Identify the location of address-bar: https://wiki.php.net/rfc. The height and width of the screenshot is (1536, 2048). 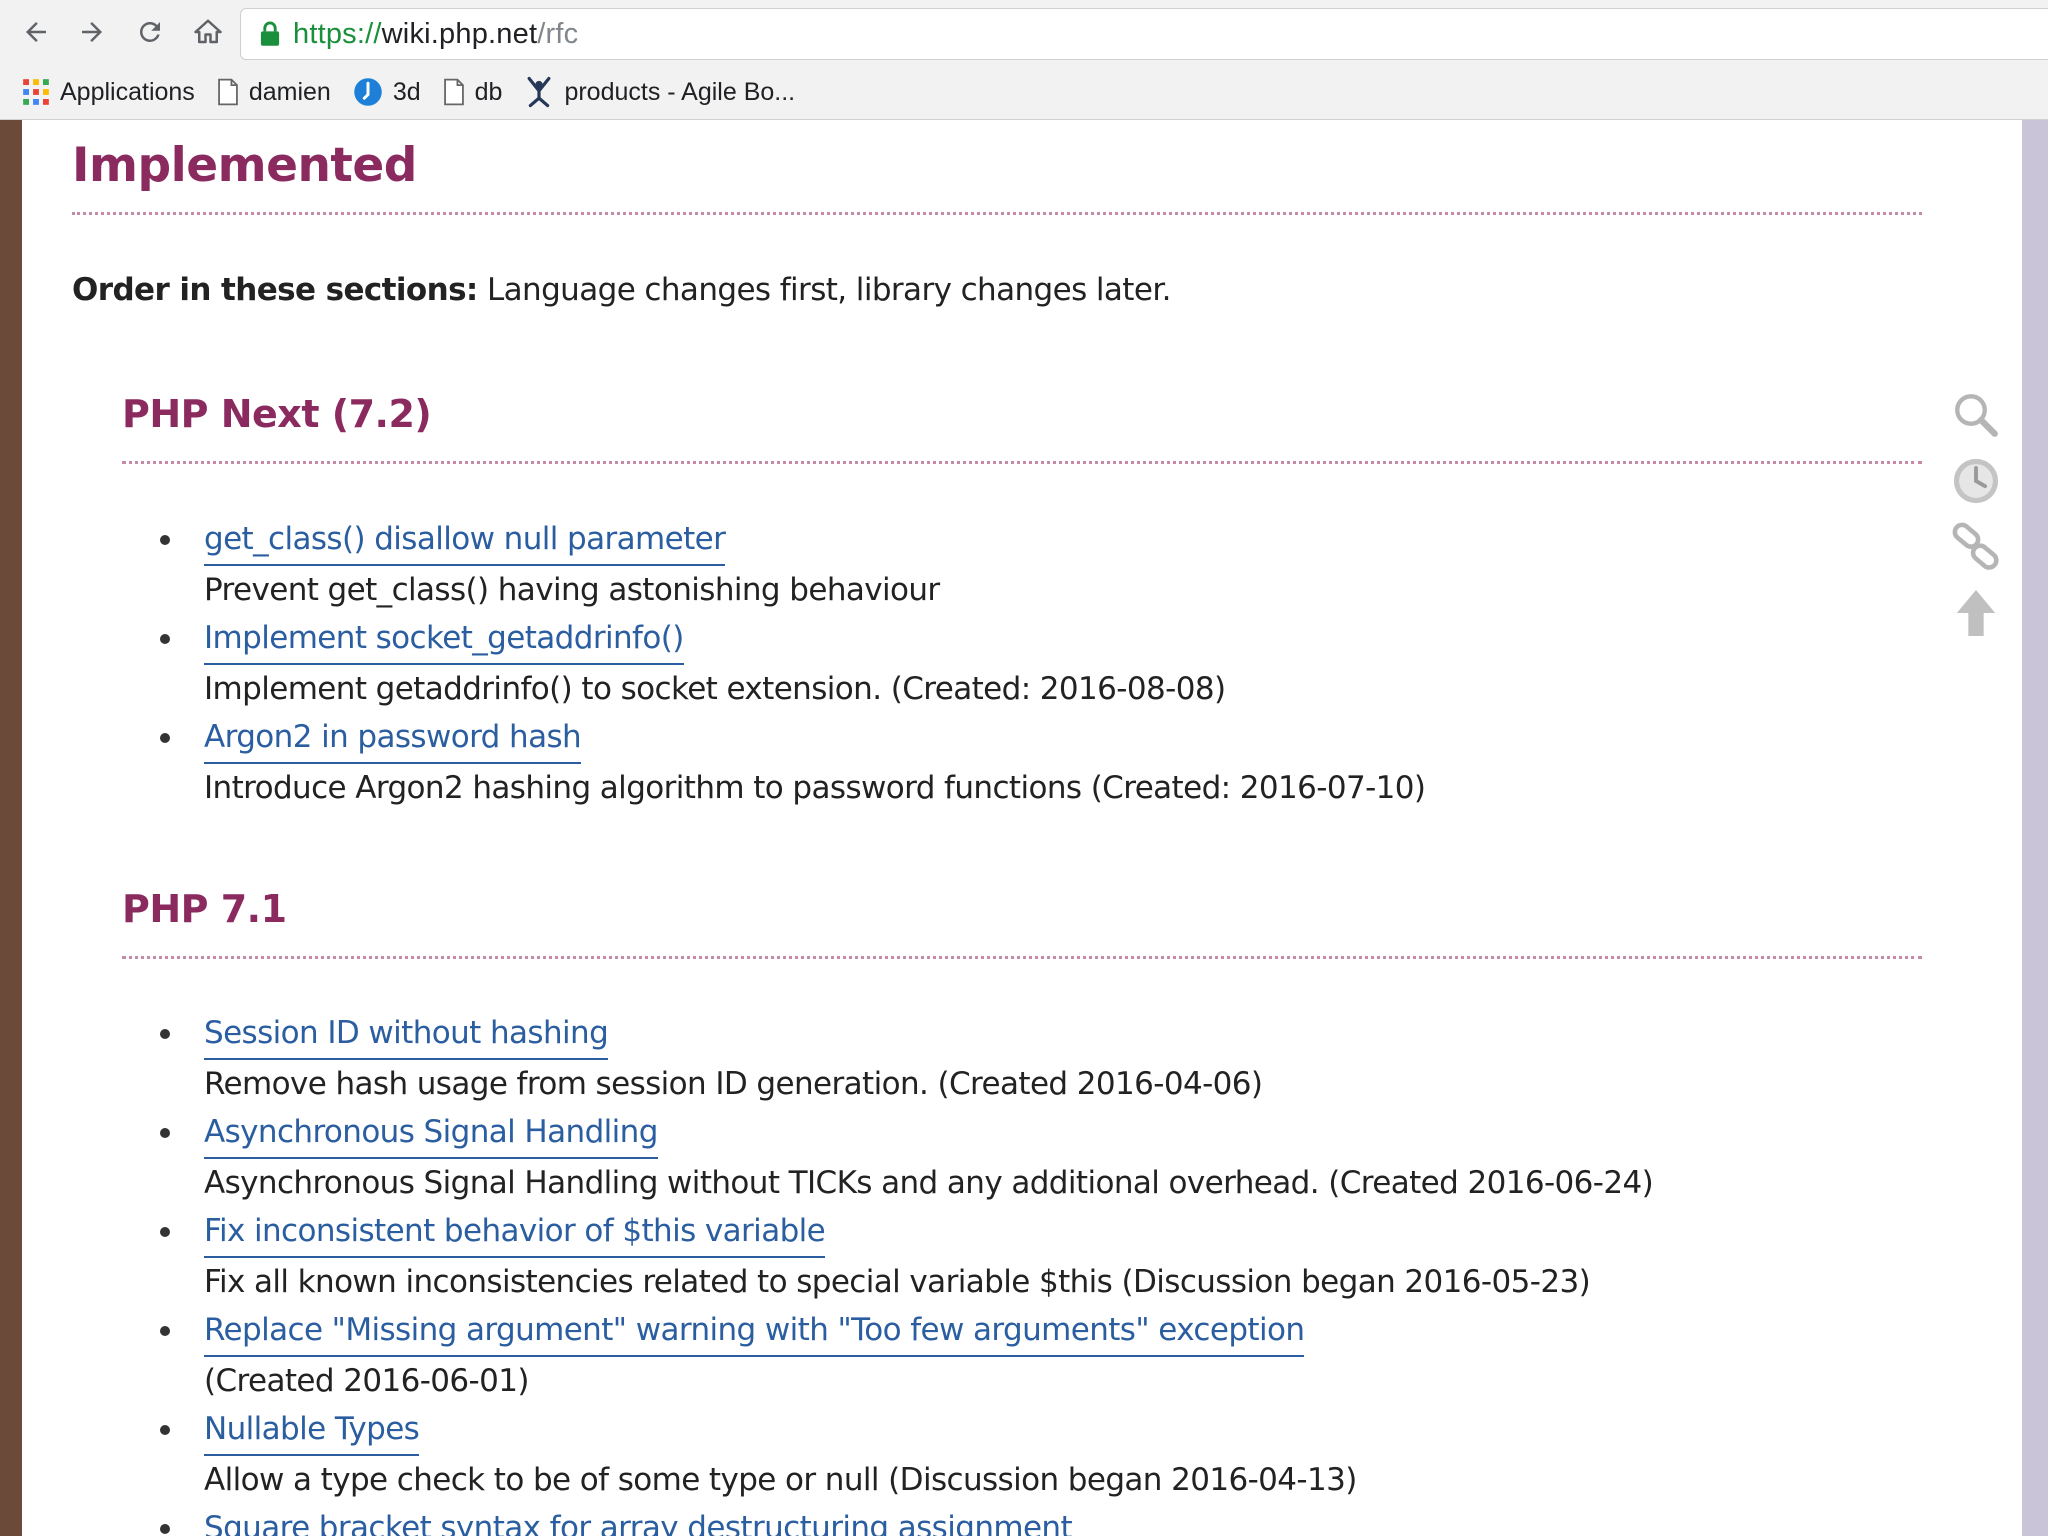
(1144, 34).